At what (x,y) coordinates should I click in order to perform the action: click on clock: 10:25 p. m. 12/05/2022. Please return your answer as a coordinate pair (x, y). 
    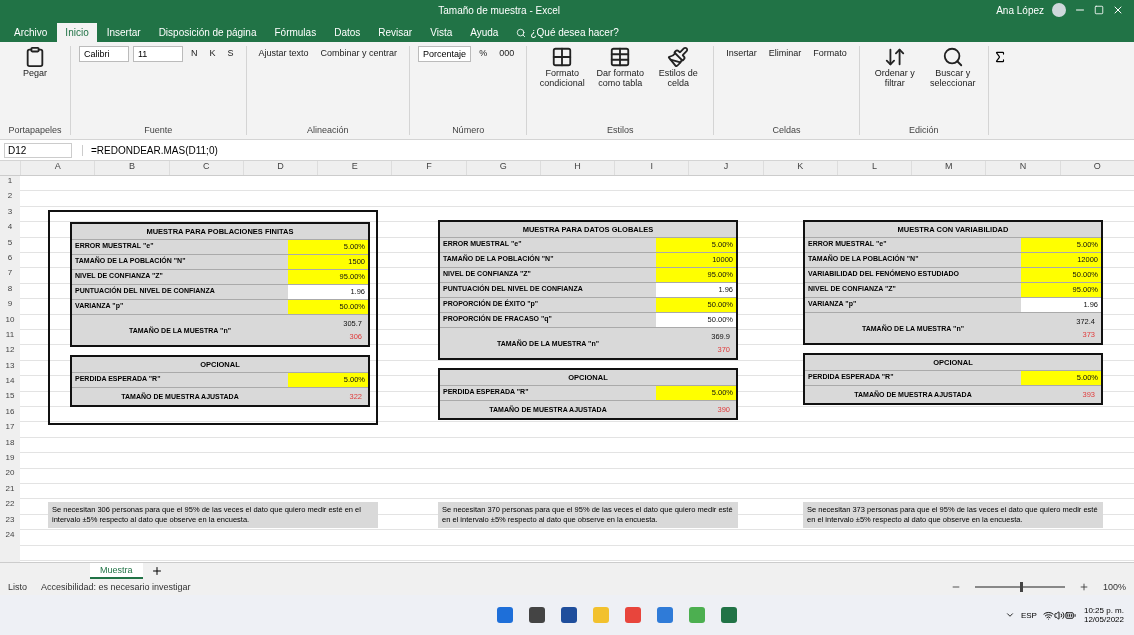
    Looking at the image, I should click on (1103, 615).